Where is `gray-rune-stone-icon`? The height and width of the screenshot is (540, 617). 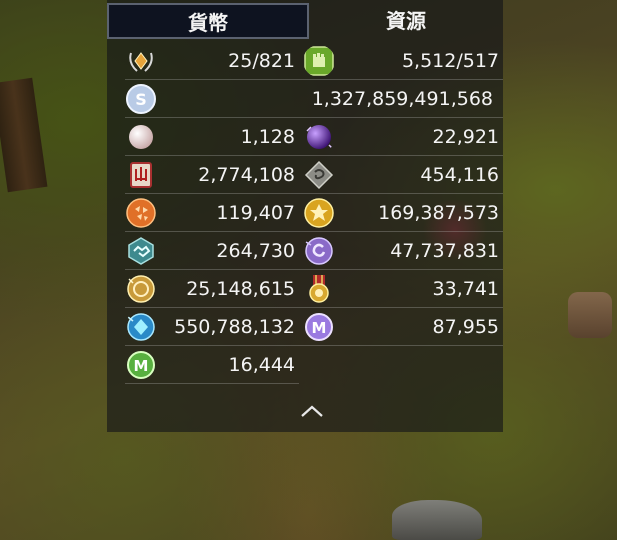
gray-rune-stone-icon is located at coordinates (319, 175).